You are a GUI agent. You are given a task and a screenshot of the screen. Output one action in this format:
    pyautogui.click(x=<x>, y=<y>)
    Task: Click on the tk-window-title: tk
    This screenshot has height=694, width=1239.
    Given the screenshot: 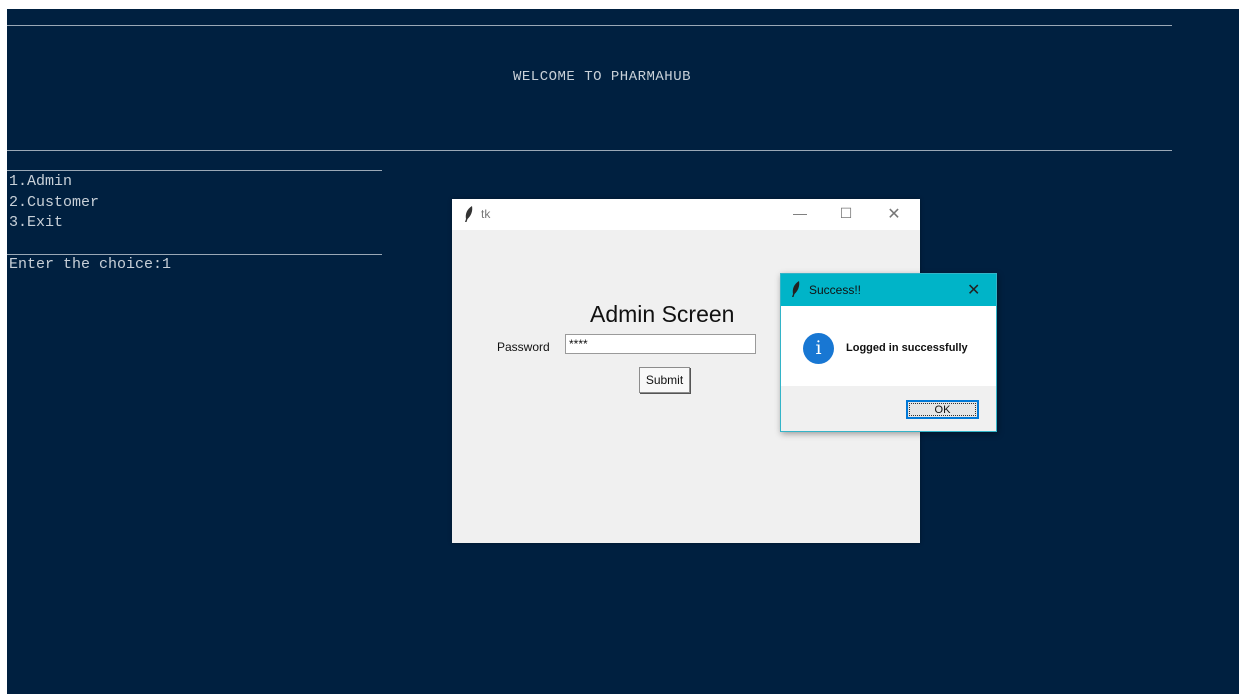 What is the action you would take?
    pyautogui.click(x=486, y=214)
    